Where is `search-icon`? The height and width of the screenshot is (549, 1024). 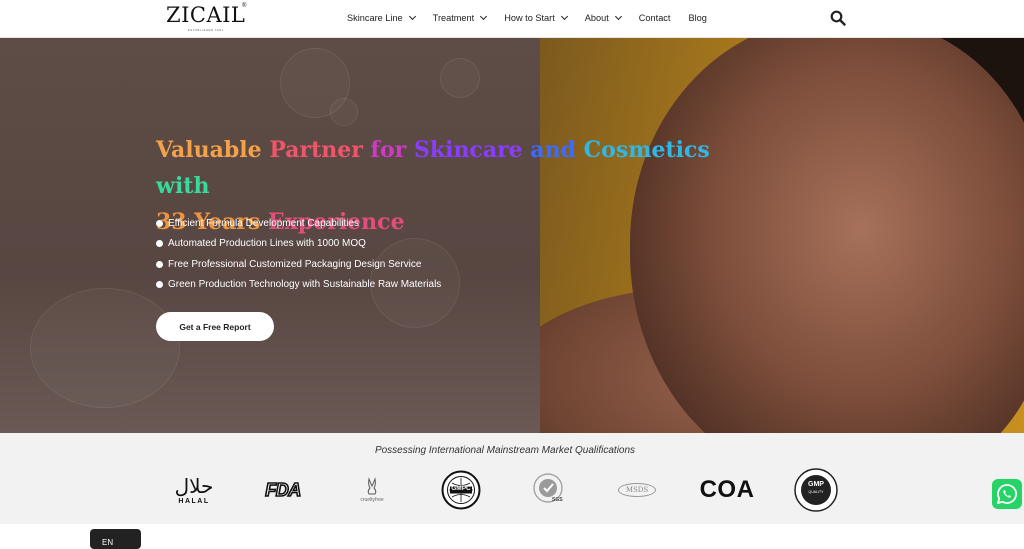
search-icon is located at coordinates (838, 18).